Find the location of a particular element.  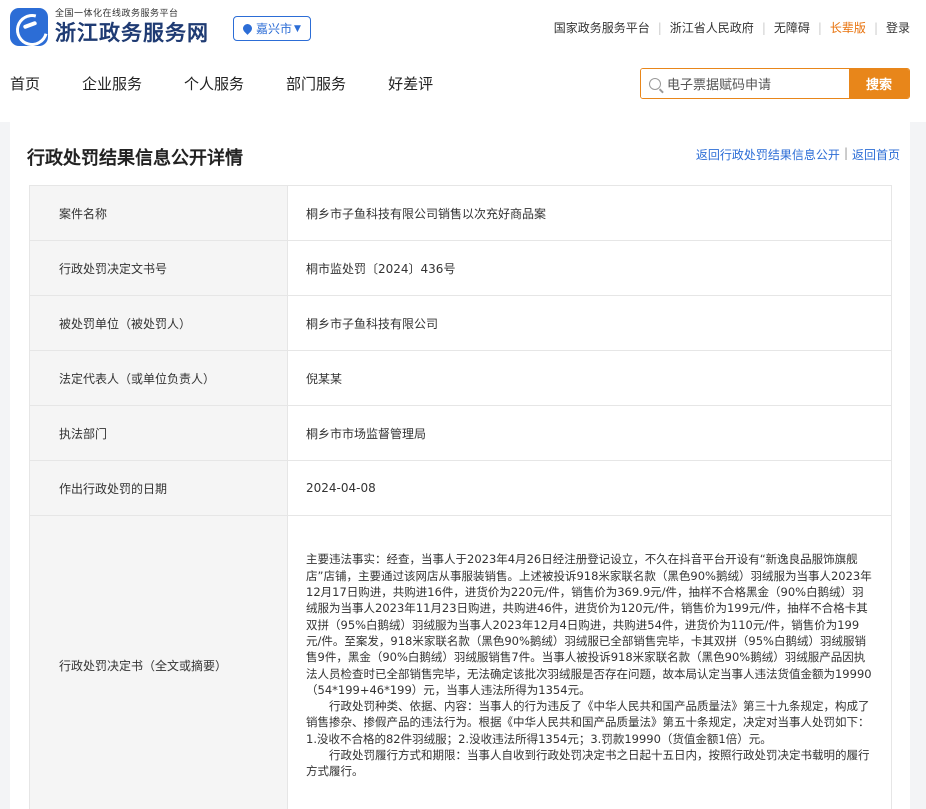

table-row: 执法部门 桐乡市市场监督管理局 is located at coordinates (460, 433).